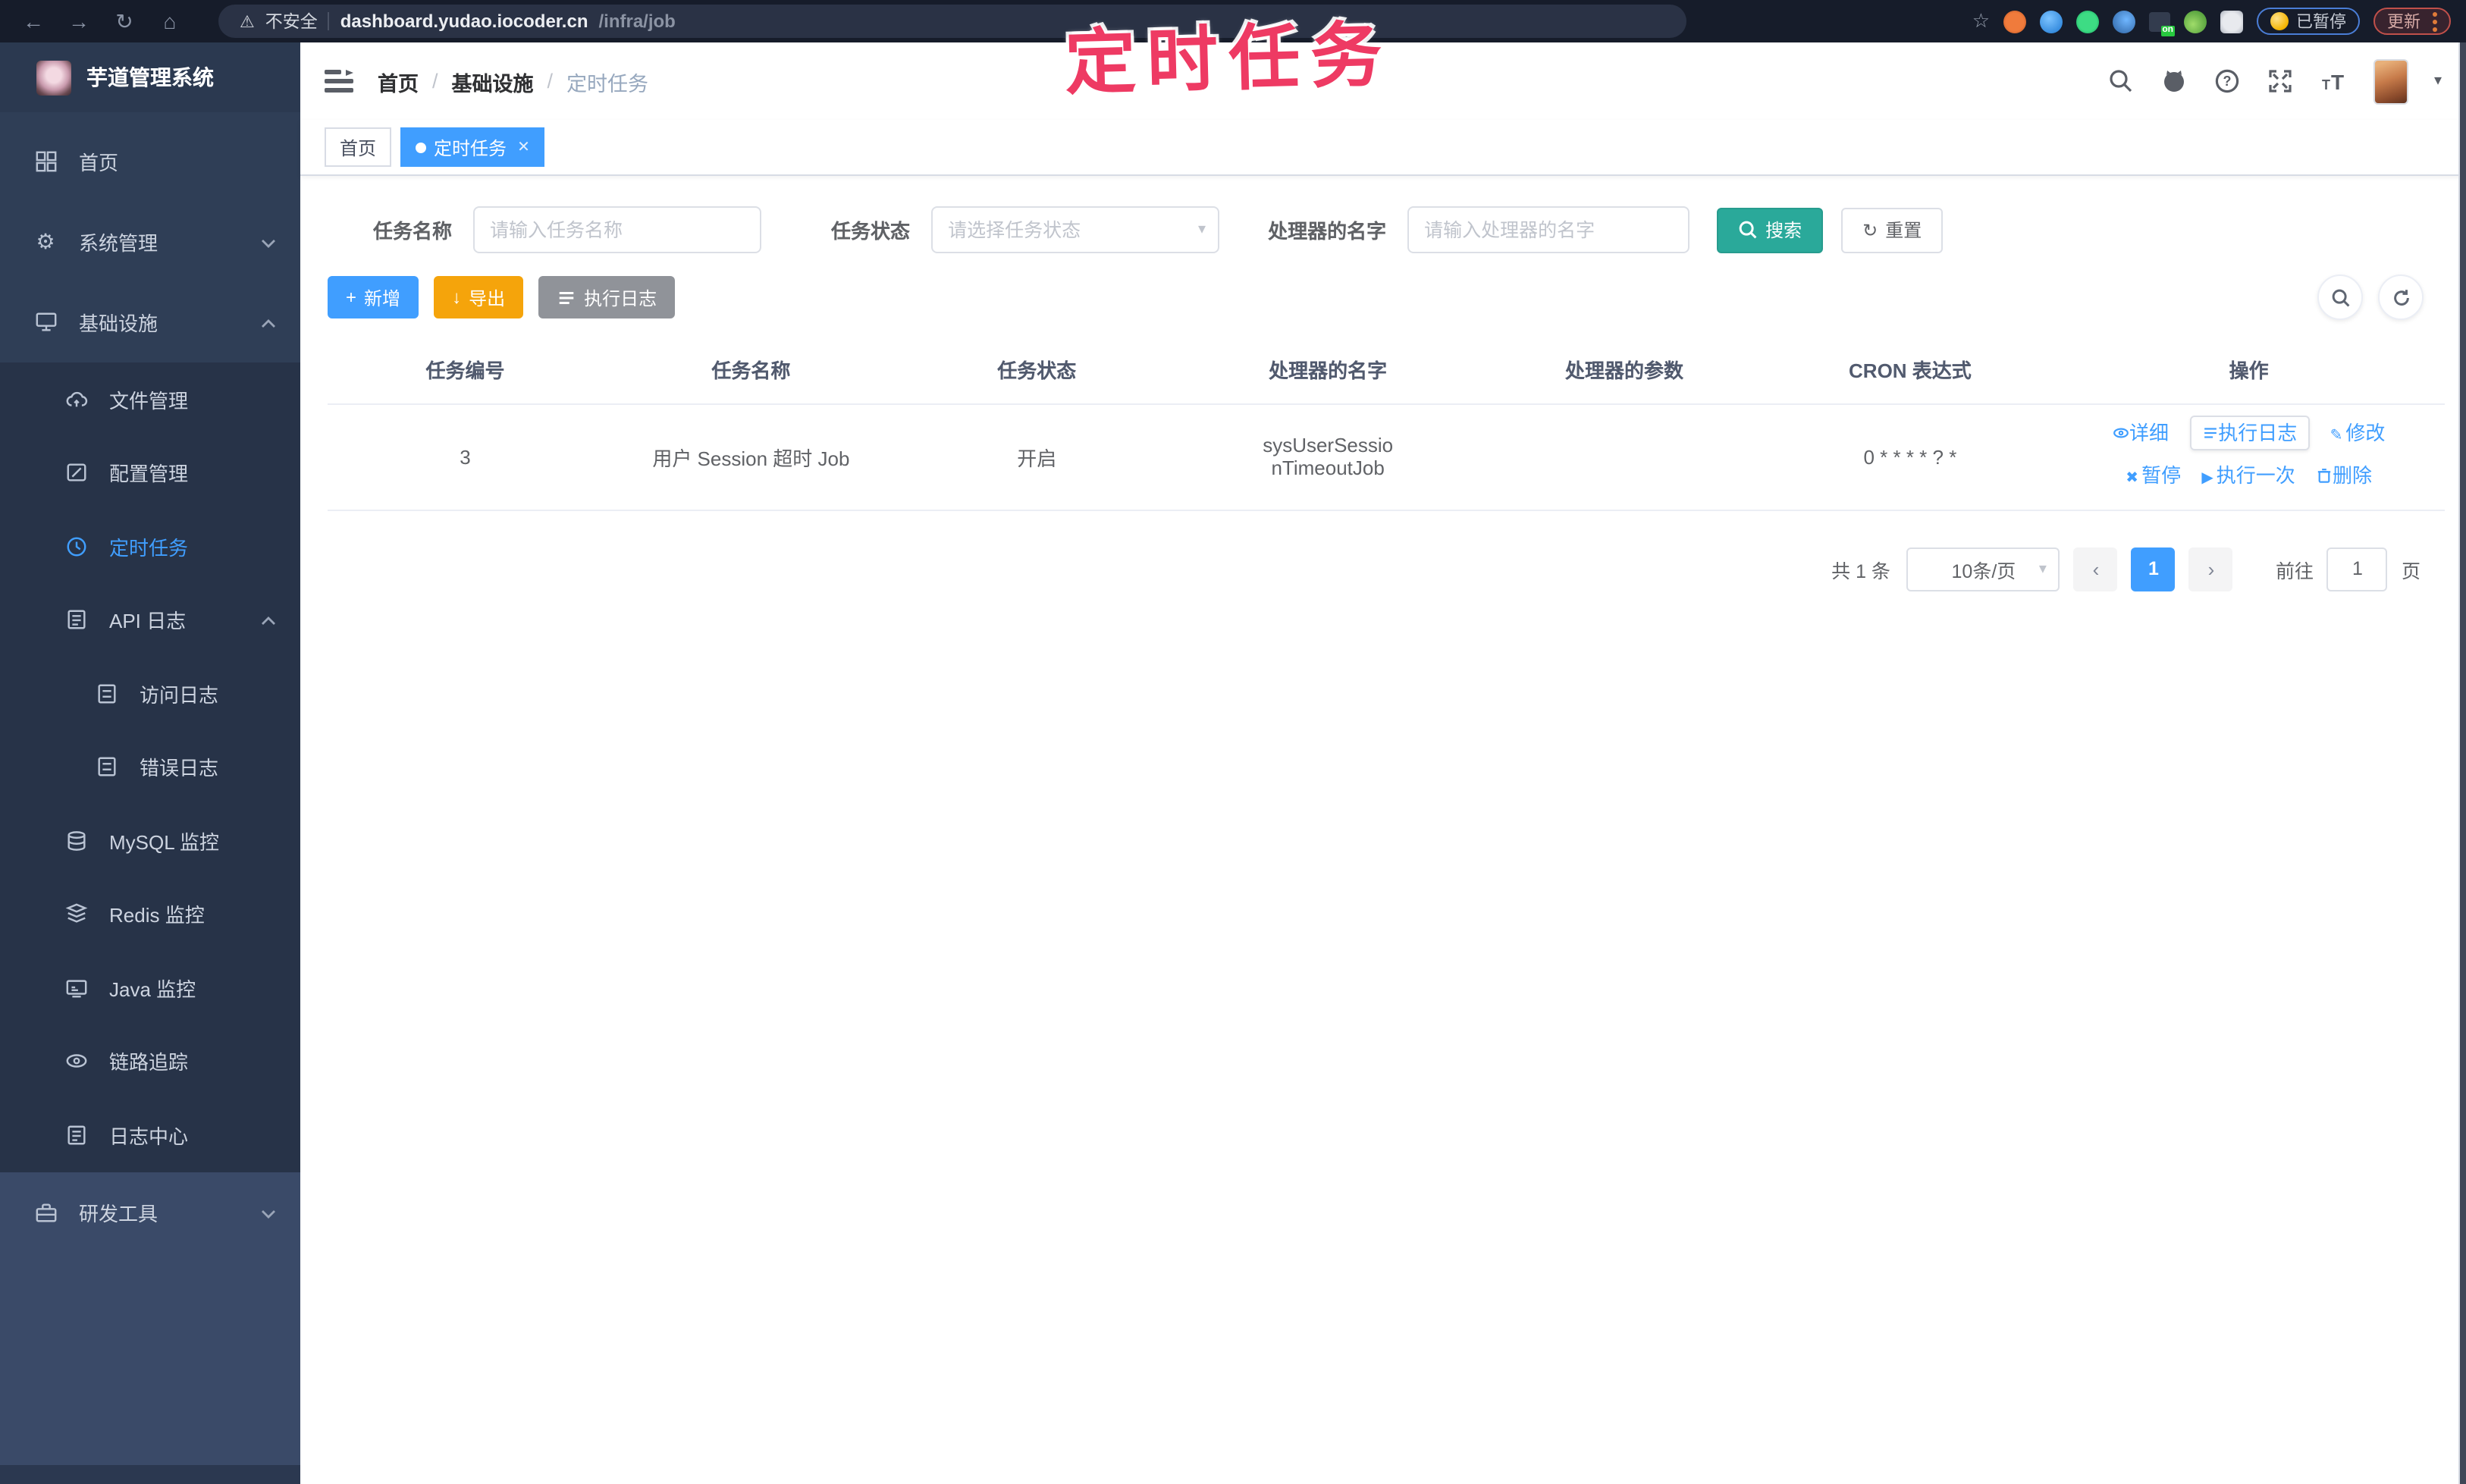 The width and height of the screenshot is (2466, 1484). I want to click on cell-job-name: 用户 Session 超时 Job, so click(751, 457).